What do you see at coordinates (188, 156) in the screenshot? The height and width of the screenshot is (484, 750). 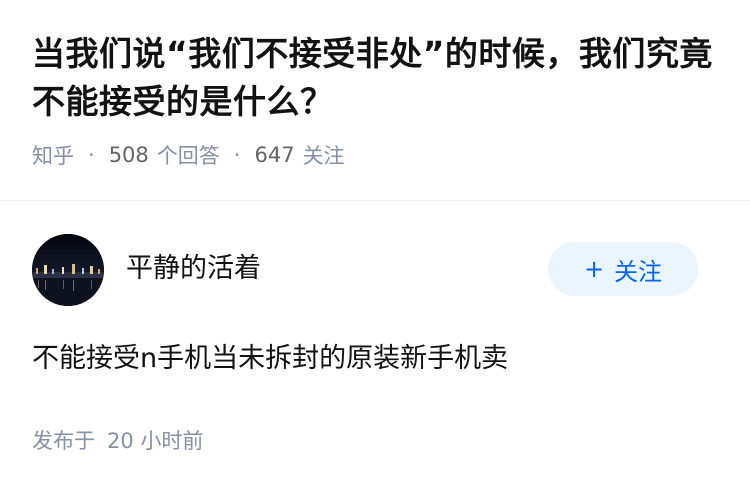 I see `answer-count-label: 个回答` at bounding box center [188, 156].